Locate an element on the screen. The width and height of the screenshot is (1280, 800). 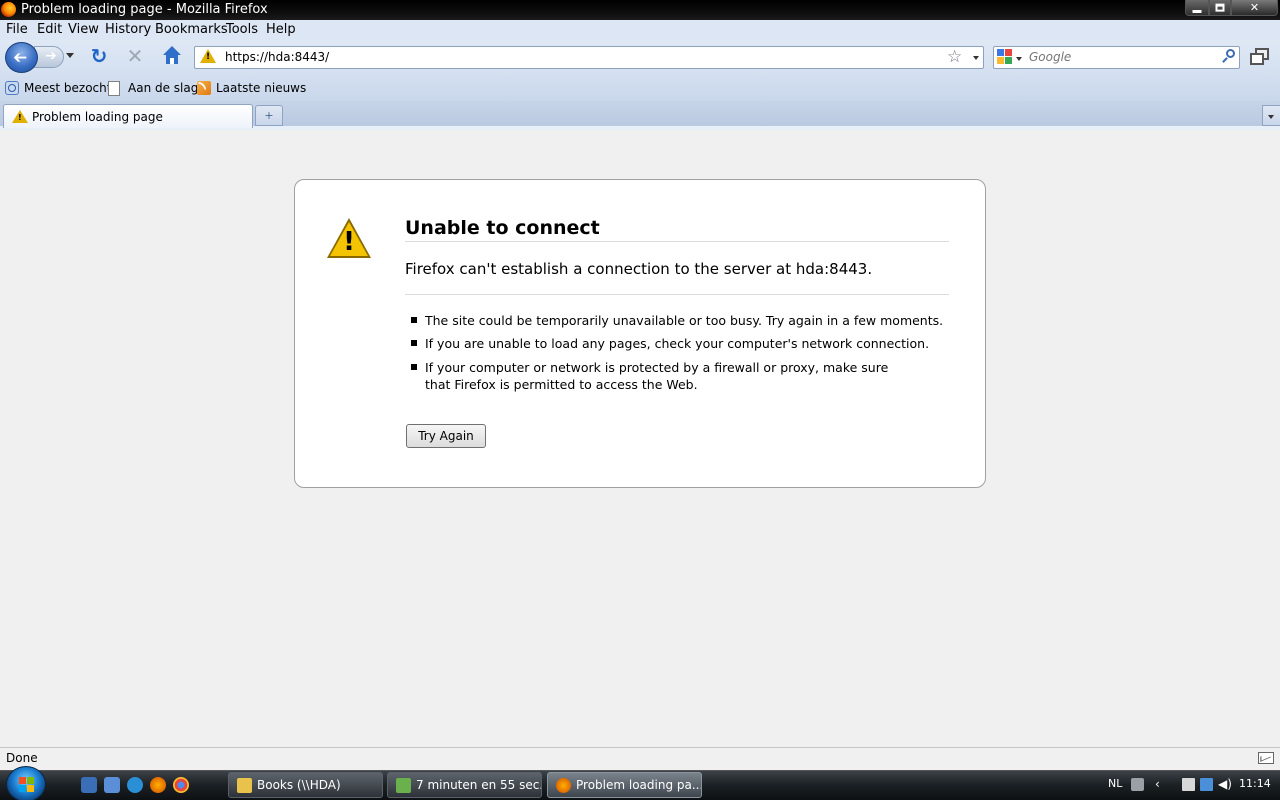
language-indicator: NL is located at coordinates (1115, 783).